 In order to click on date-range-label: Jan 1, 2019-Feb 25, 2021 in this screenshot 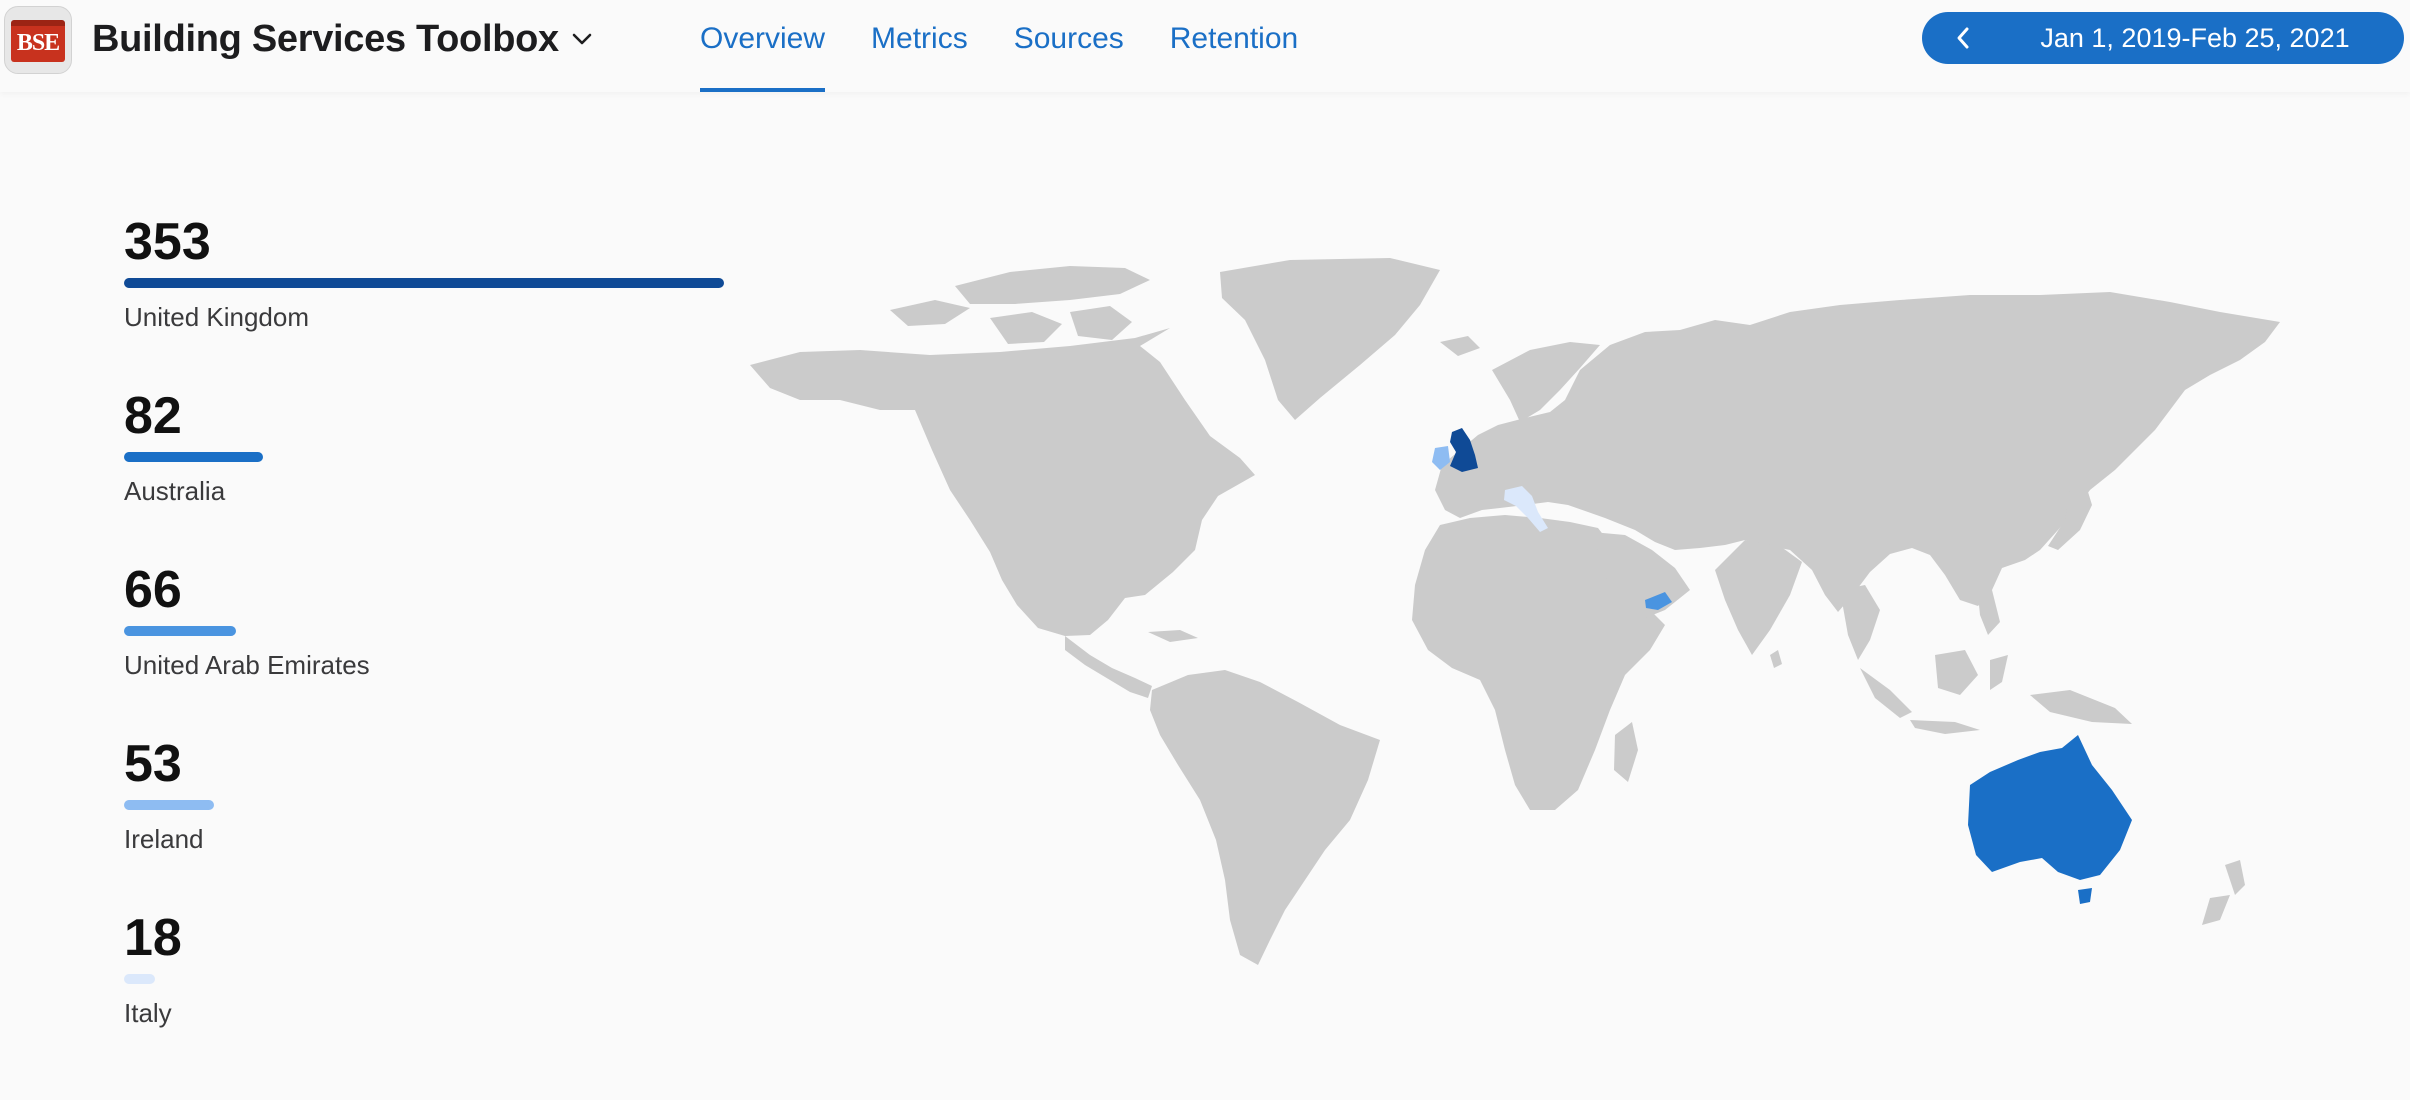, I will do `click(2195, 38)`.